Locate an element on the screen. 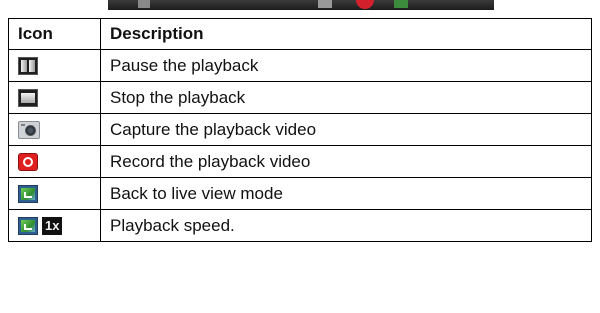 The image size is (600, 313). table-row: Pause the playback is located at coordinates (300, 65).